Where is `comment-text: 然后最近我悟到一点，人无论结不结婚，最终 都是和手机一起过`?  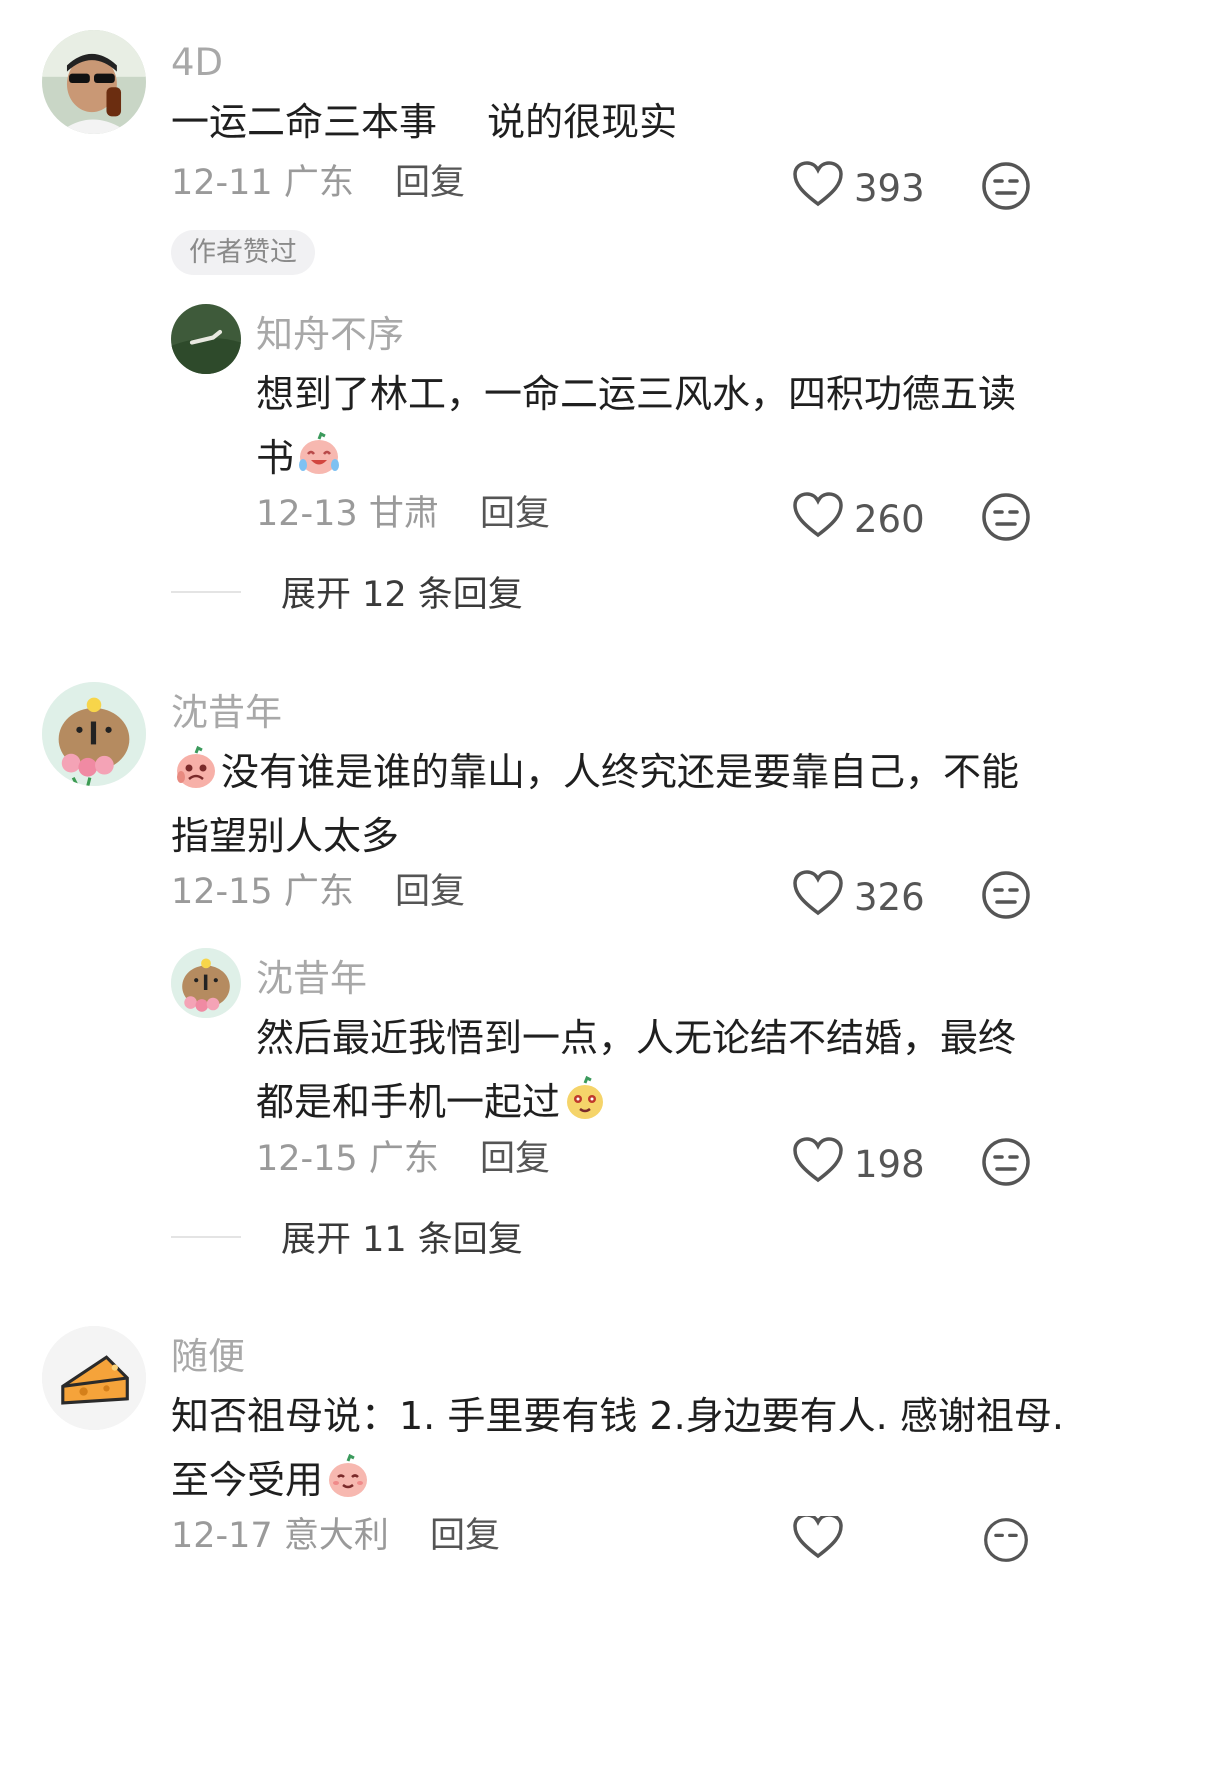
comment-text: 然后最近我悟到一点，人无论结不结婚，最终 都是和手机一起过 is located at coordinates (646, 1070).